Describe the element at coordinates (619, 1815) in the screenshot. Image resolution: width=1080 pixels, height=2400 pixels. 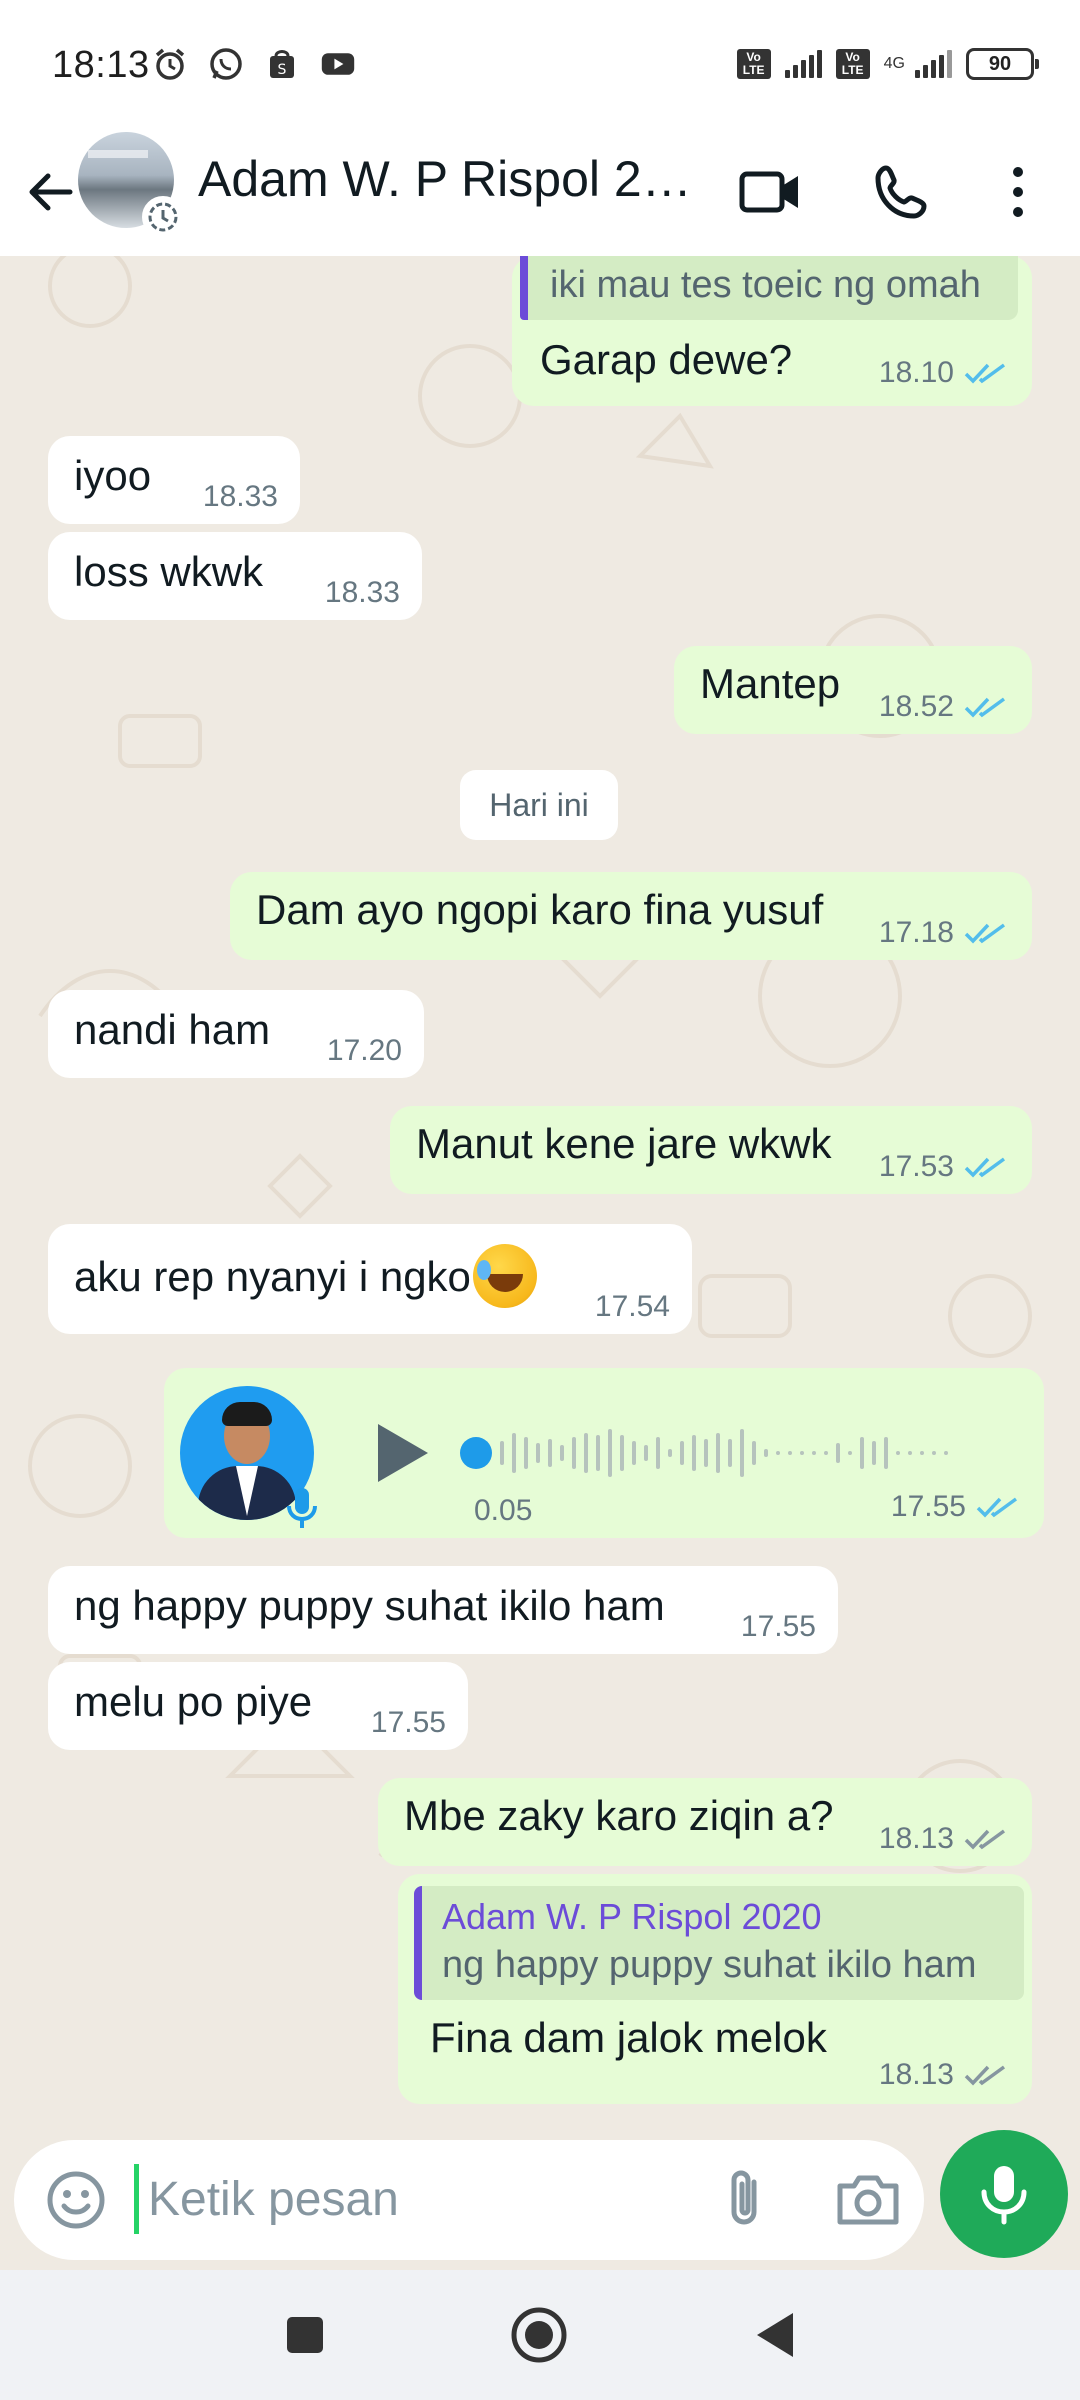
I see `message-text: Mbe zaky karo ziqin a?` at that location.